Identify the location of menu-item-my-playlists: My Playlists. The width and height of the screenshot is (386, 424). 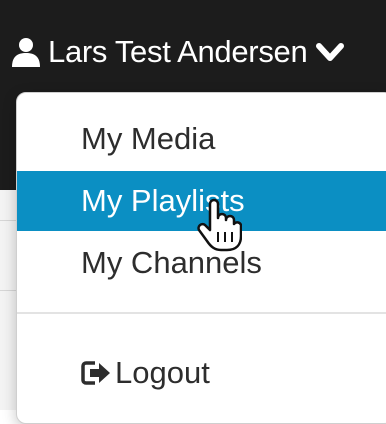
(201, 201).